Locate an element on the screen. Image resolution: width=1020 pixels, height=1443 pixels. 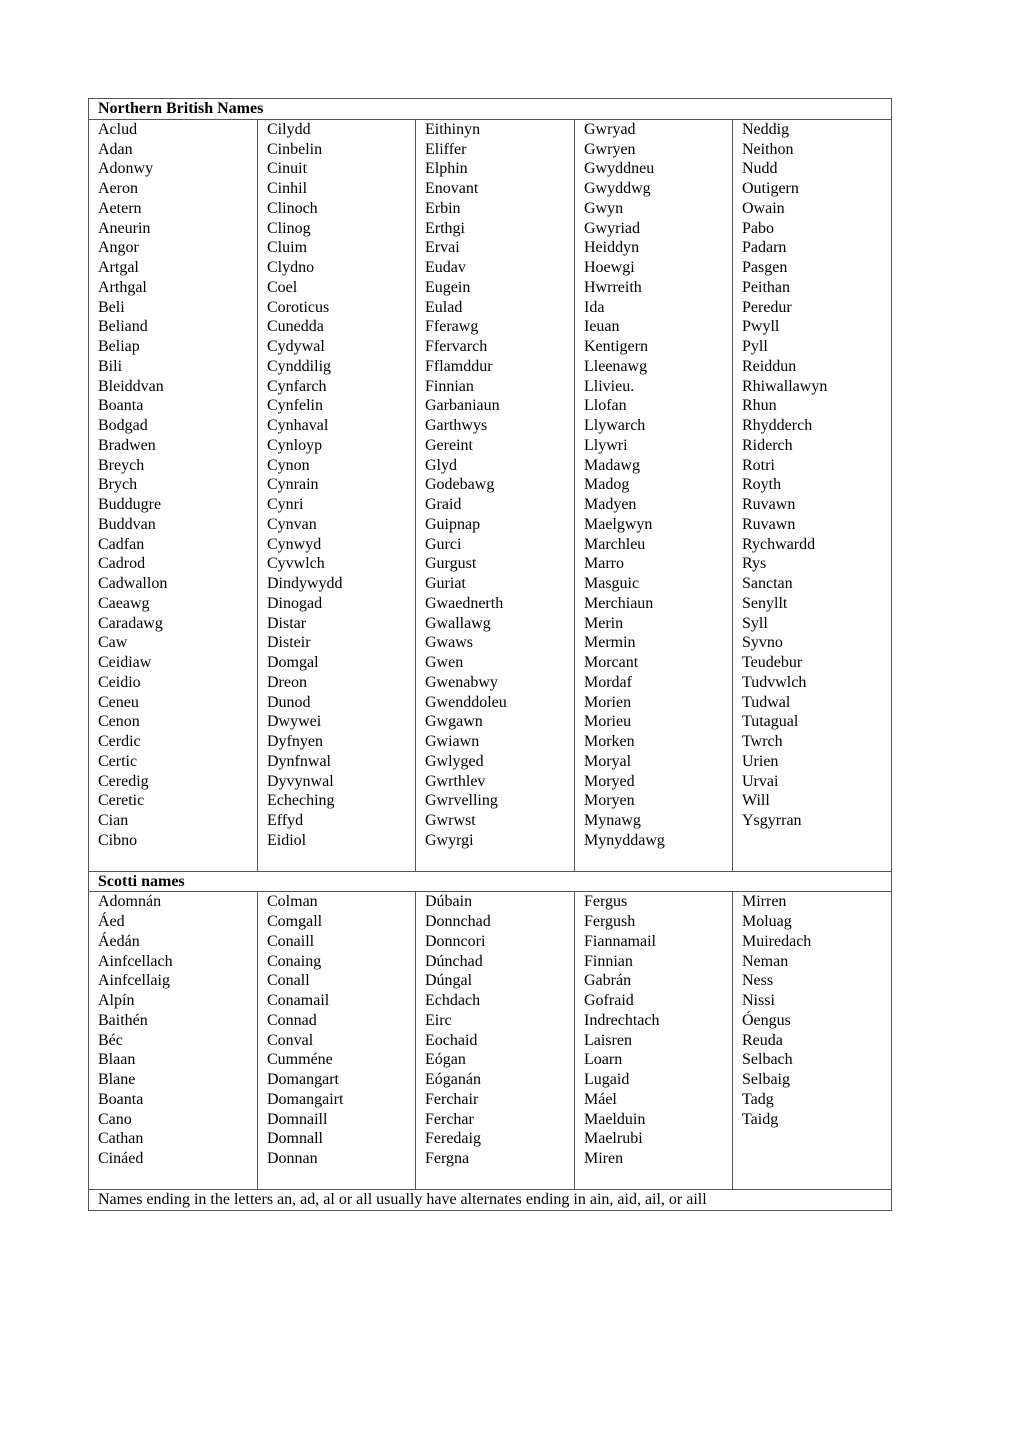
name-entry: Feredaig is located at coordinates (453, 1139).